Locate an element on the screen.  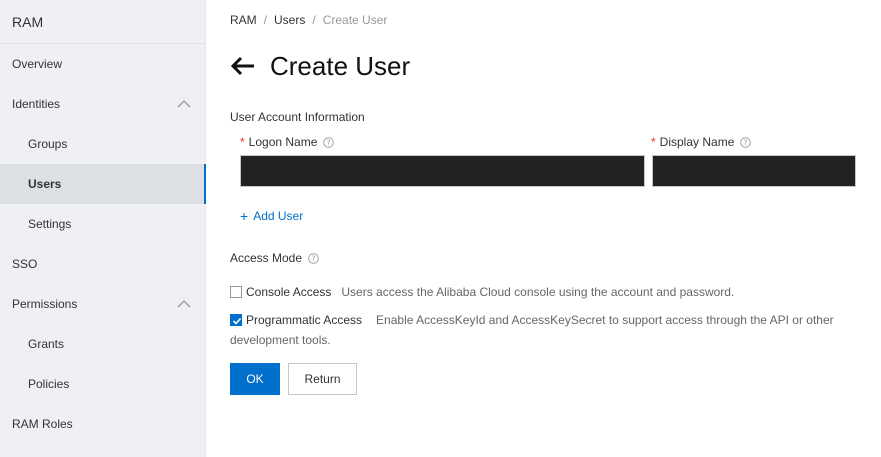
sidebar-item-settings: Settings is located at coordinates (102, 224).